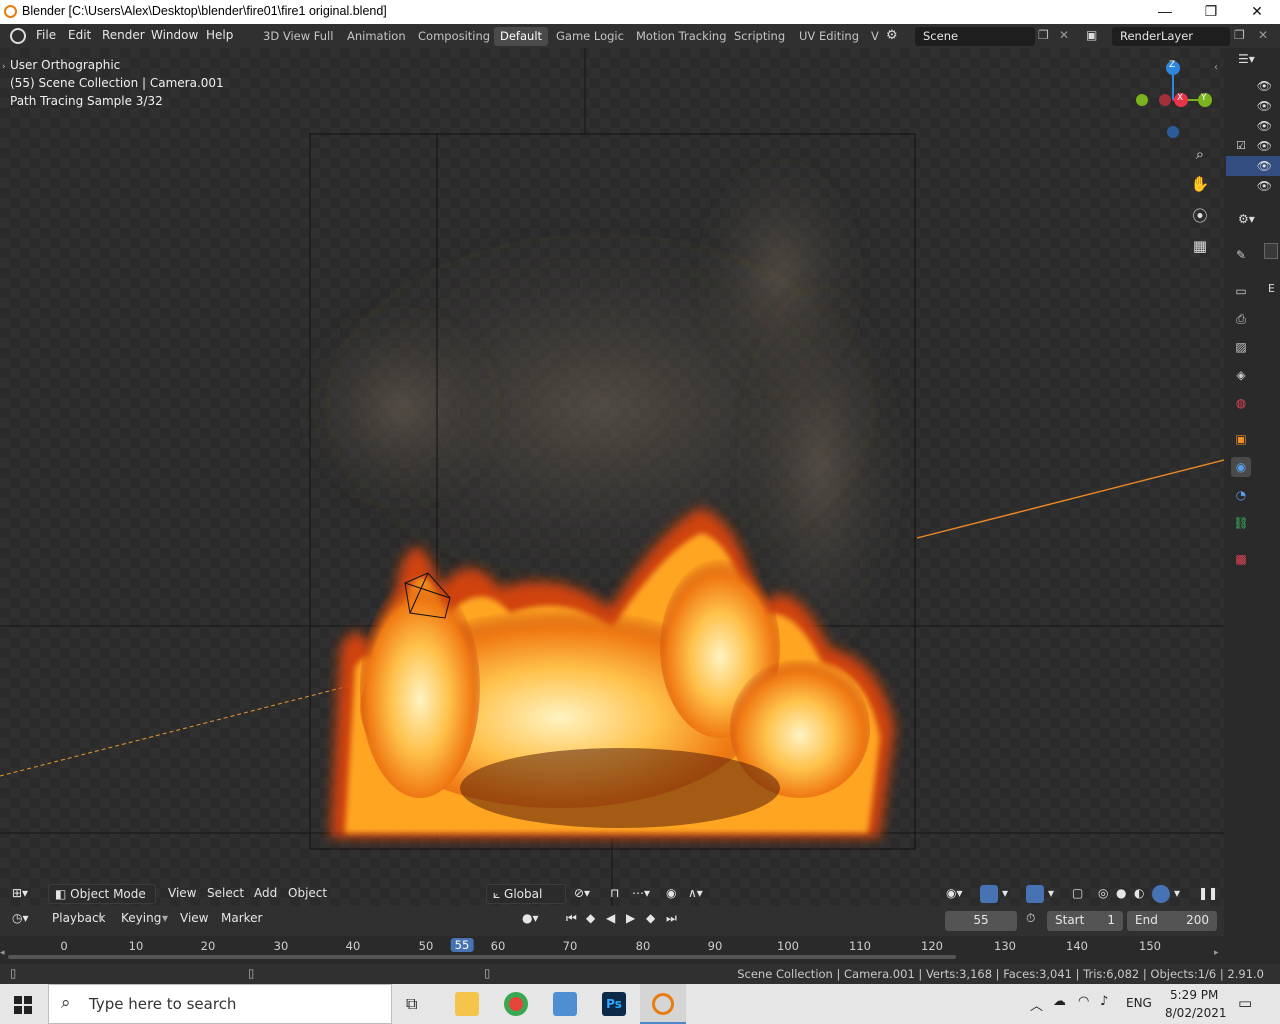 This screenshot has width=1280, height=1024. I want to click on workspace-tab-motion-tracking: Motion Tracking, so click(681, 36).